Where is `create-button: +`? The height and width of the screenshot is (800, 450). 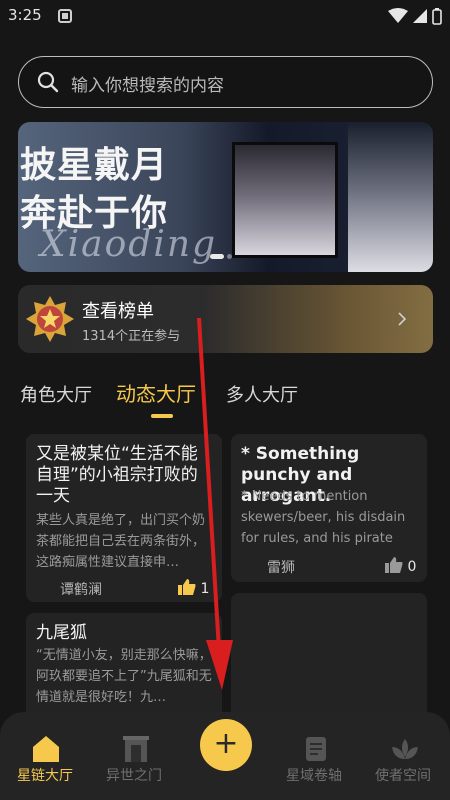
create-button: + is located at coordinates (226, 745).